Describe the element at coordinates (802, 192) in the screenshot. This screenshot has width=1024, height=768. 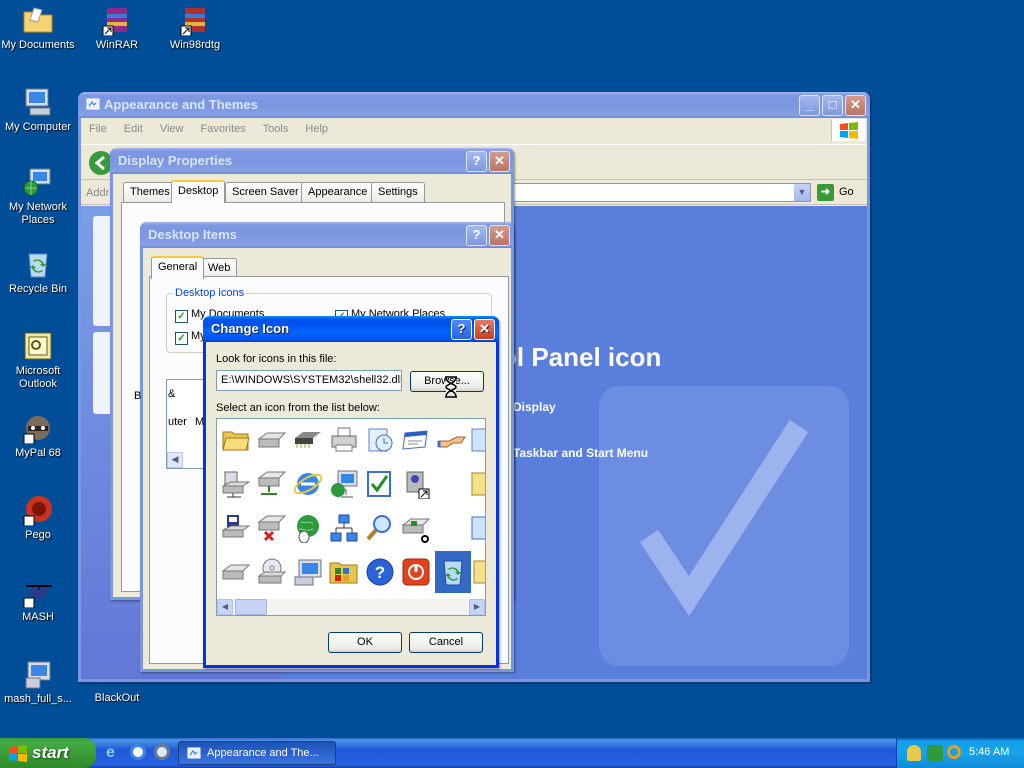
I see `address-dropdown-button: ▼` at that location.